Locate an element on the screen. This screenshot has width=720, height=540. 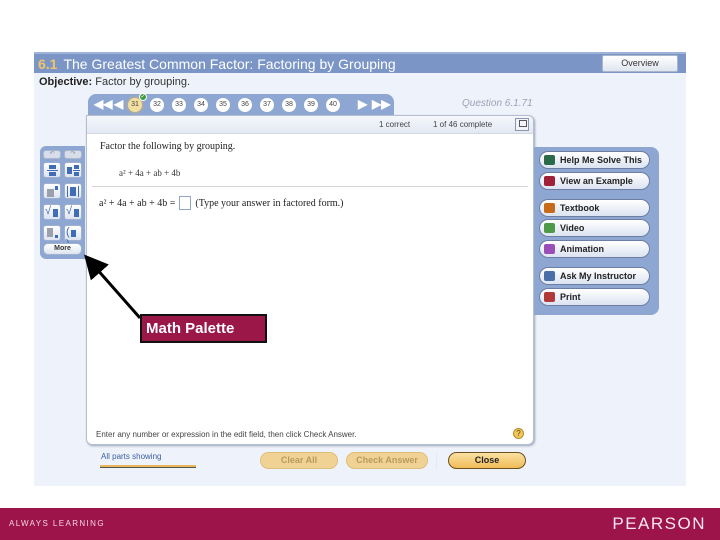
absolute-value-button is located at coordinates (73, 191).